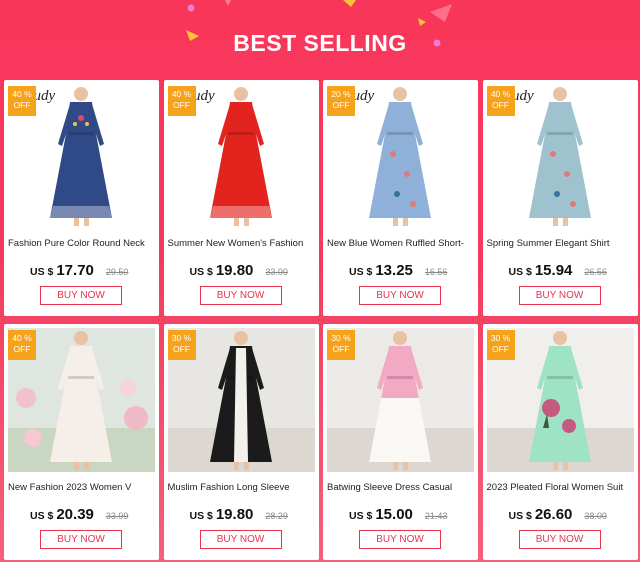 The height and width of the screenshot is (562, 640). Describe the element at coordinates (402, 487) in the screenshot. I see `product-name: Batwing Sleeve Dress Casual` at that location.